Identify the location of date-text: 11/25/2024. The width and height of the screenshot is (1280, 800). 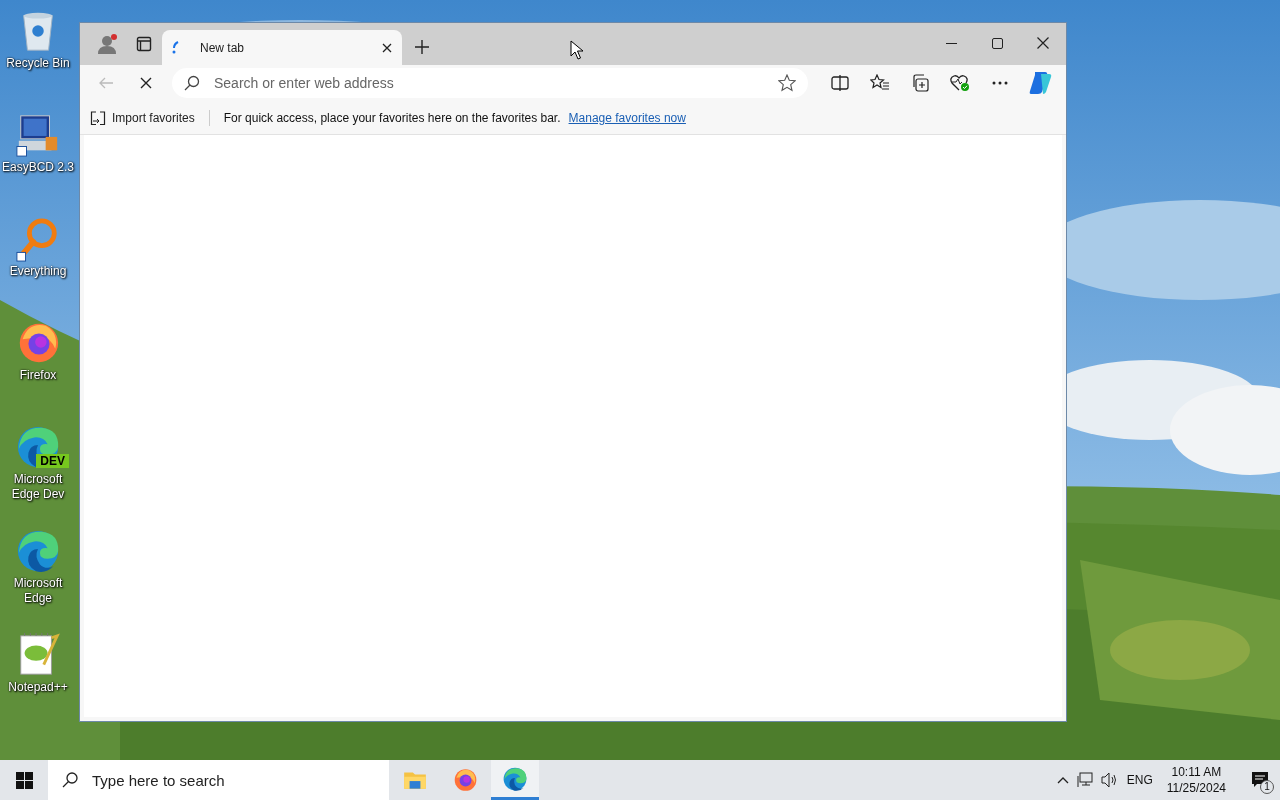
(1196, 788).